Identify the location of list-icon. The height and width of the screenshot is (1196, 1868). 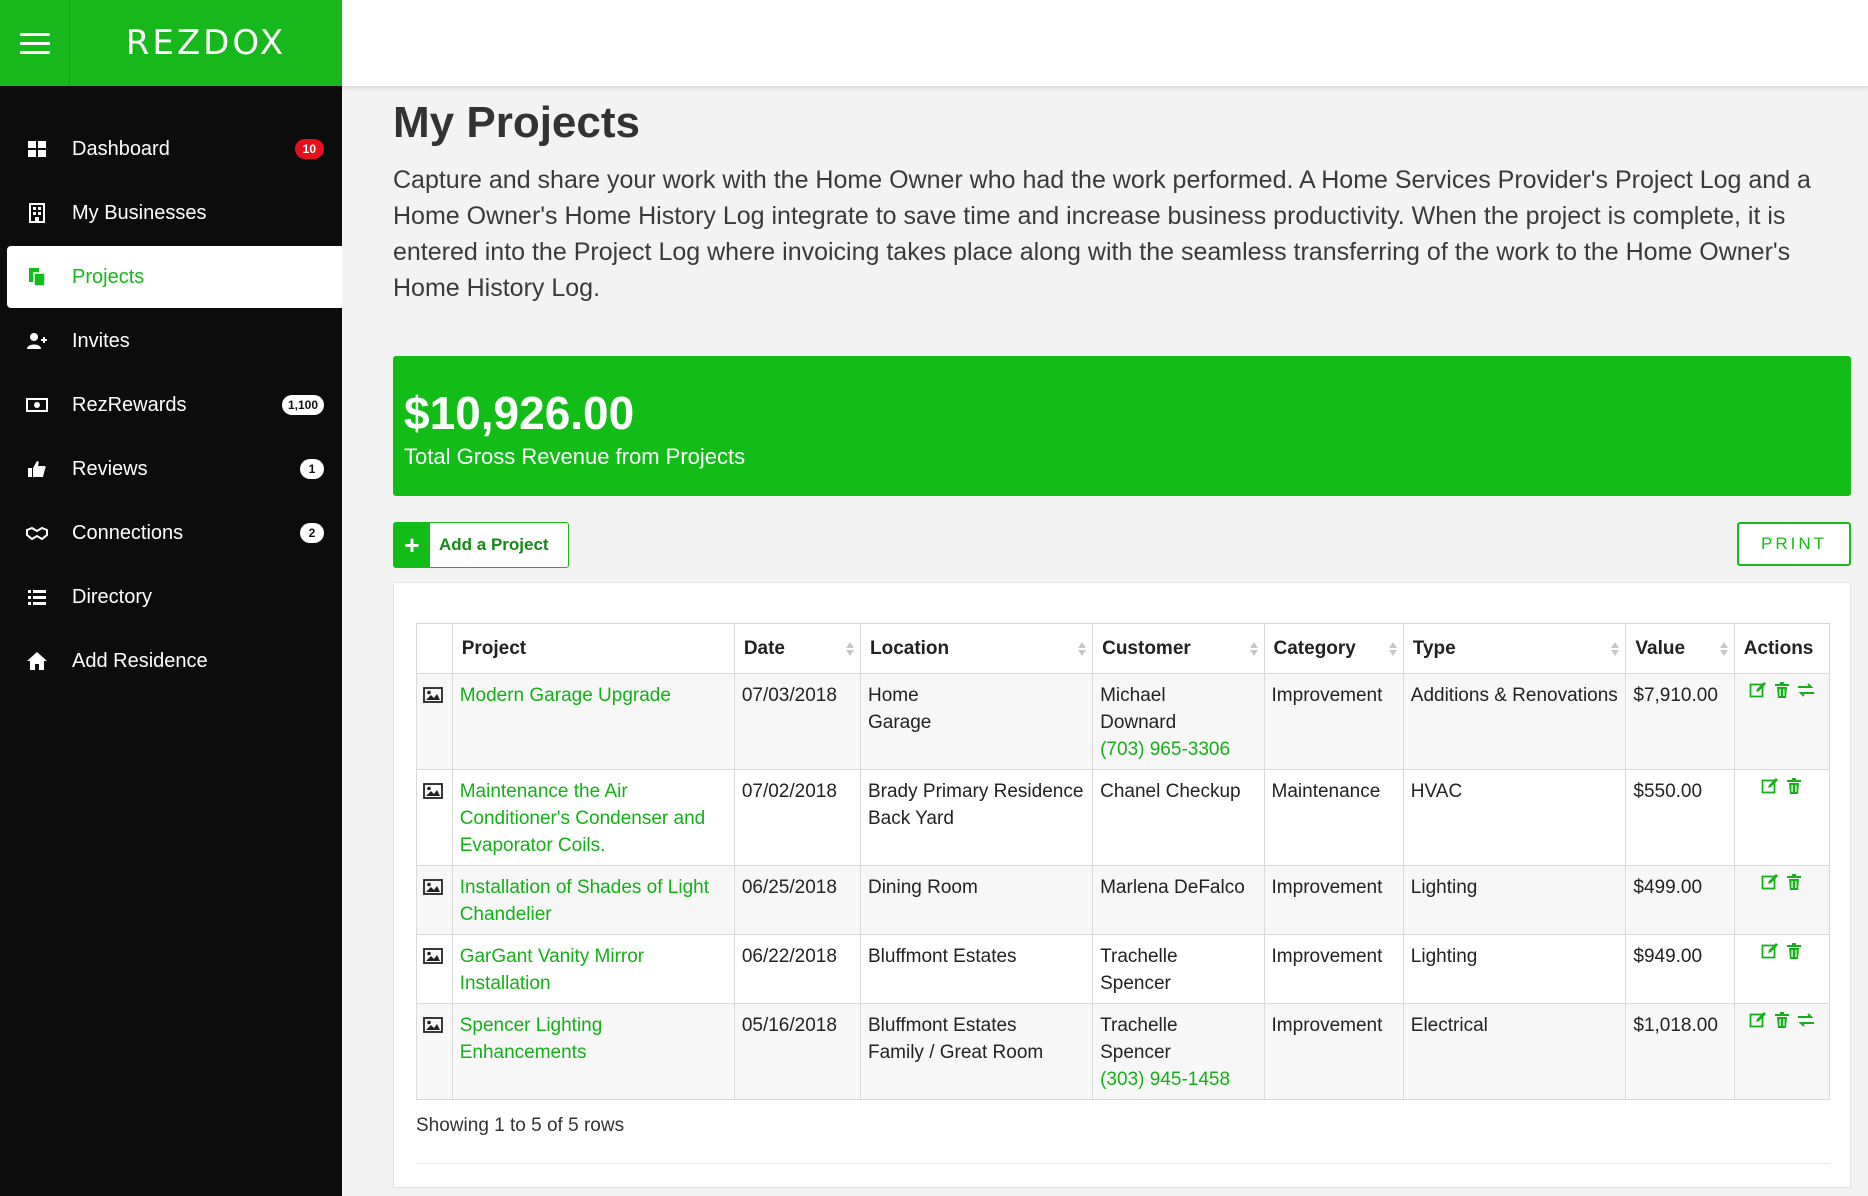
(37, 597).